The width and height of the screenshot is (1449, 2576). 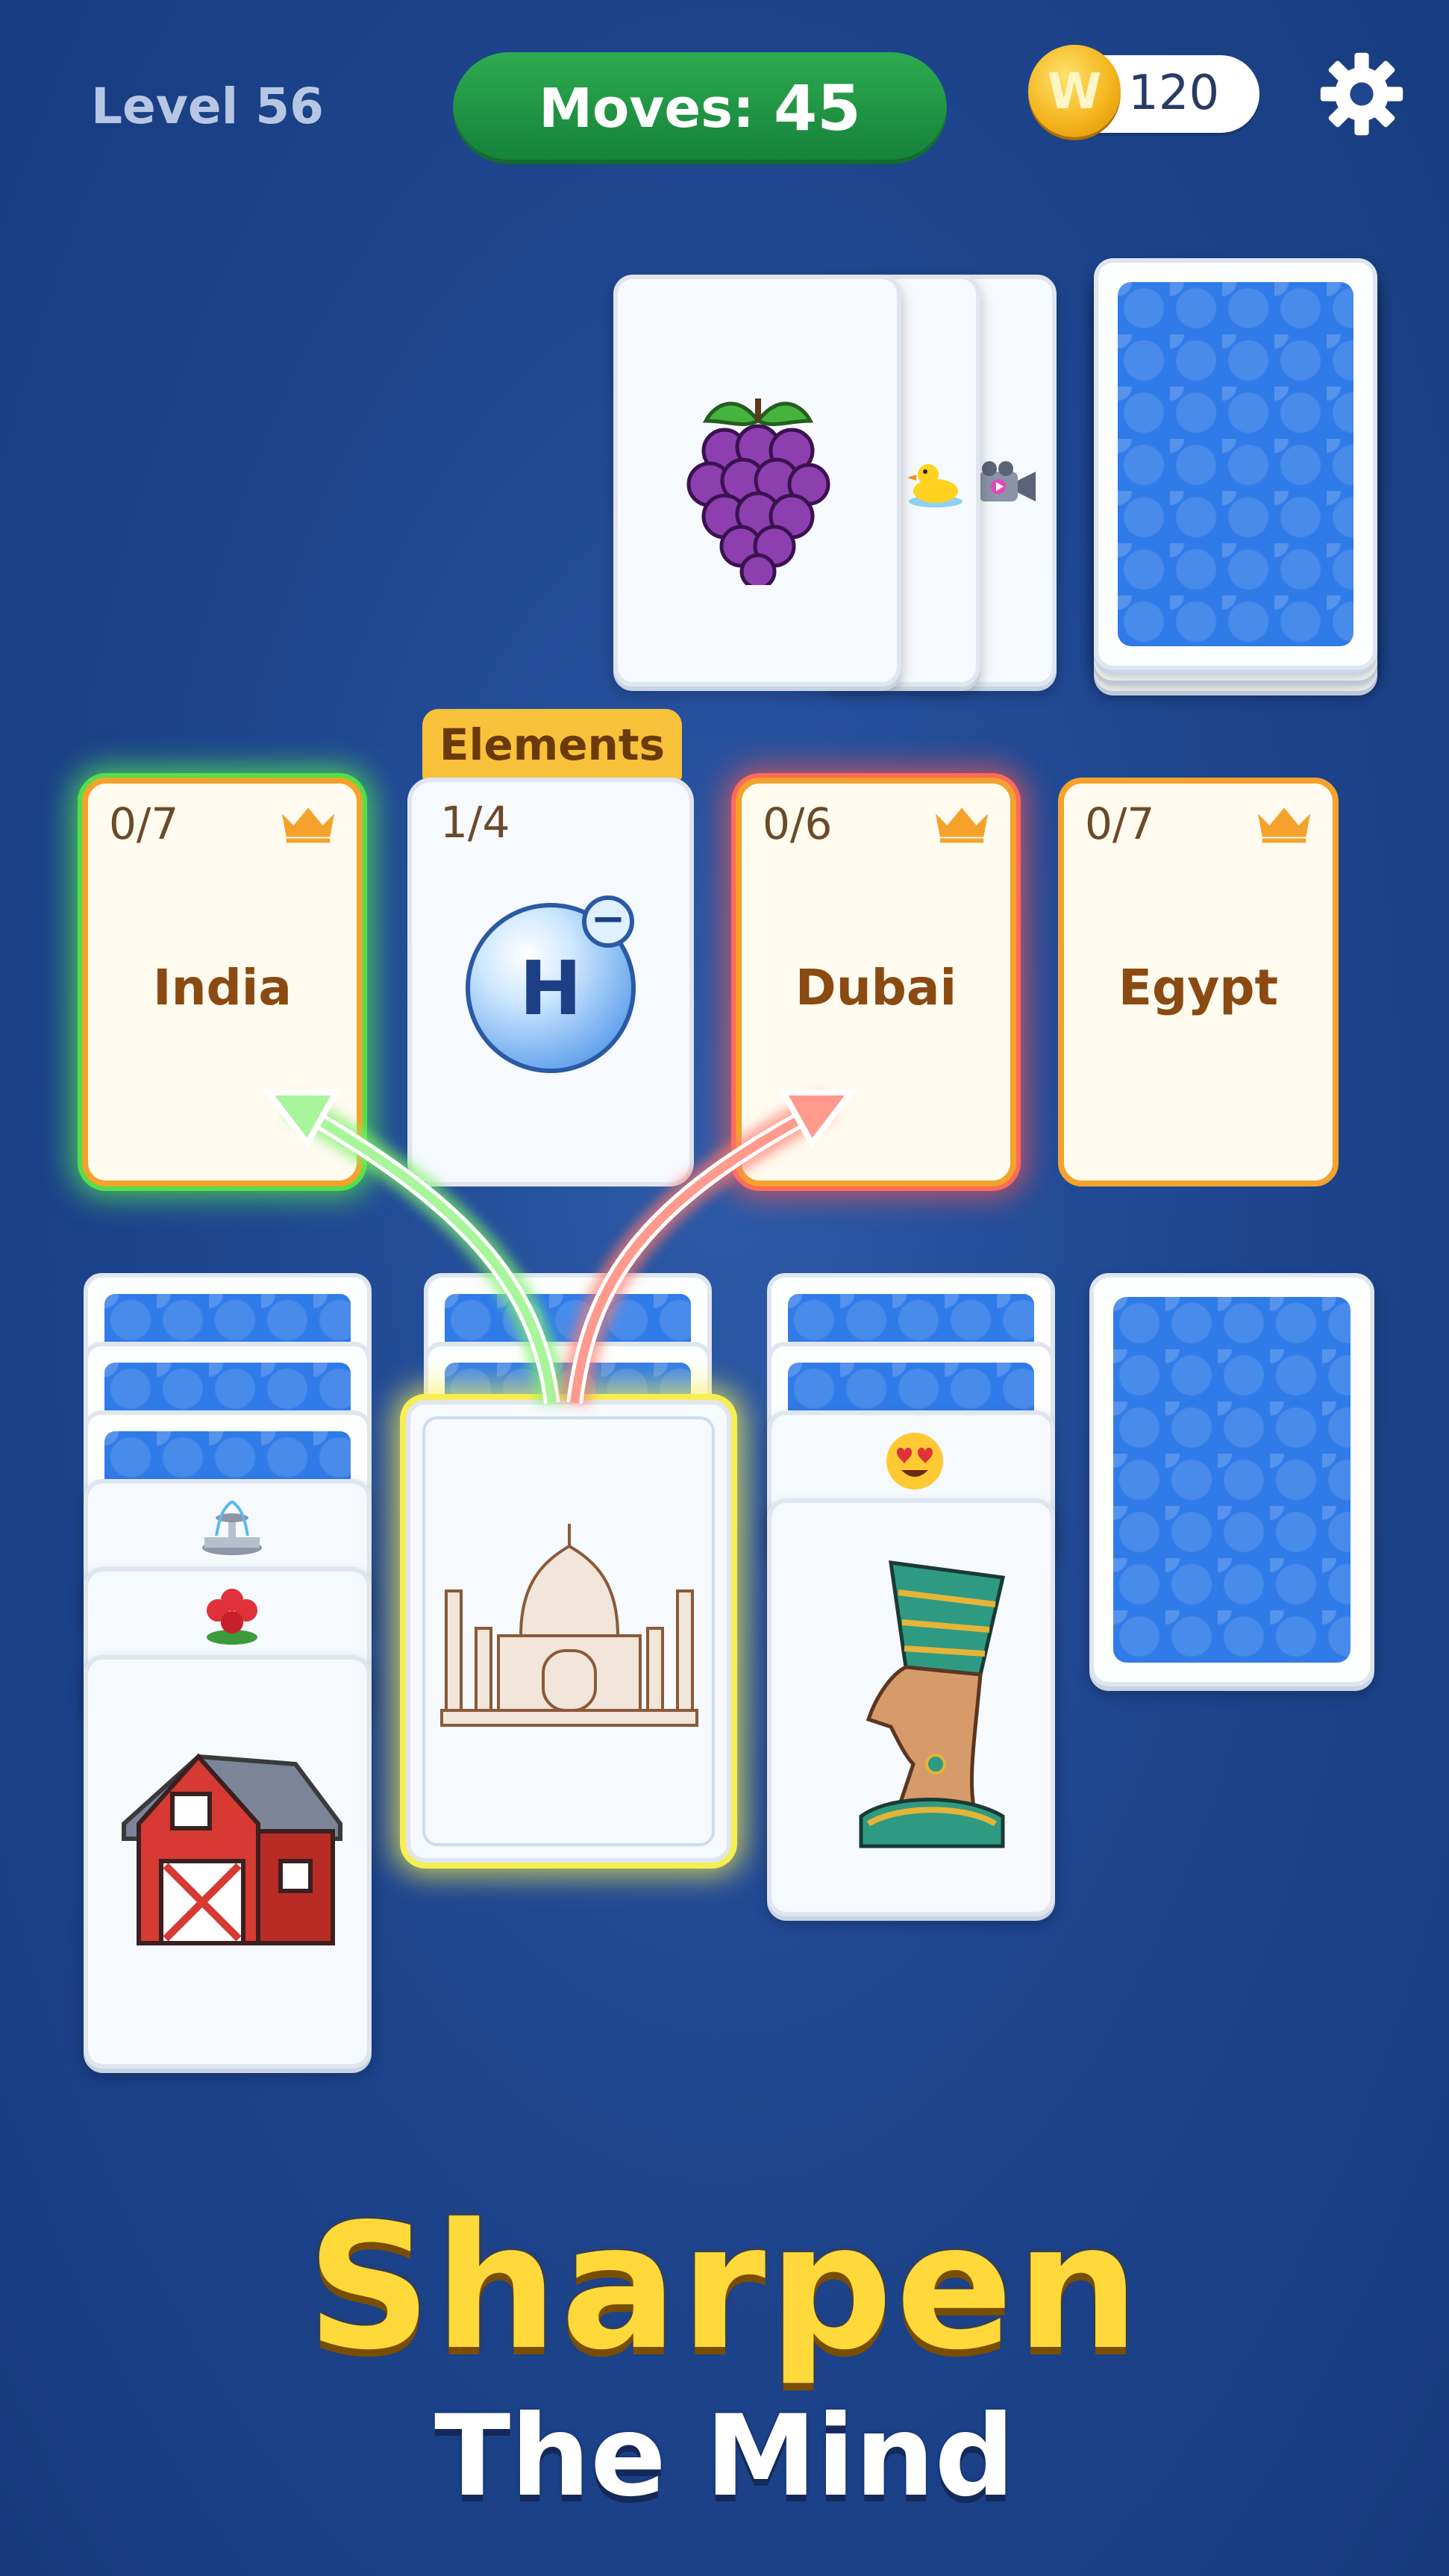 What do you see at coordinates (935, 485) in the screenshot?
I see `rubber-duck-icon` at bounding box center [935, 485].